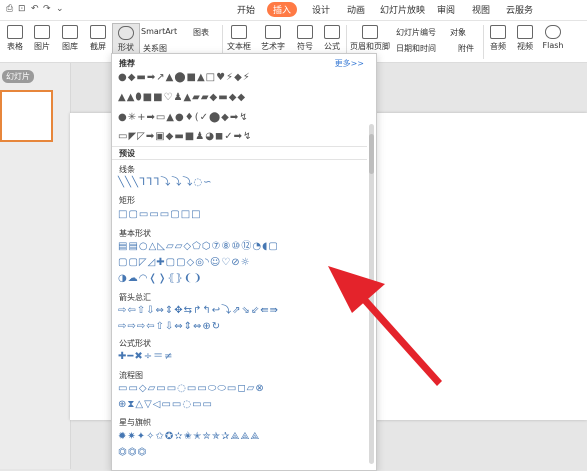  What do you see at coordinates (201, 32) in the screenshot?
I see `chart-button: 图表` at bounding box center [201, 32].